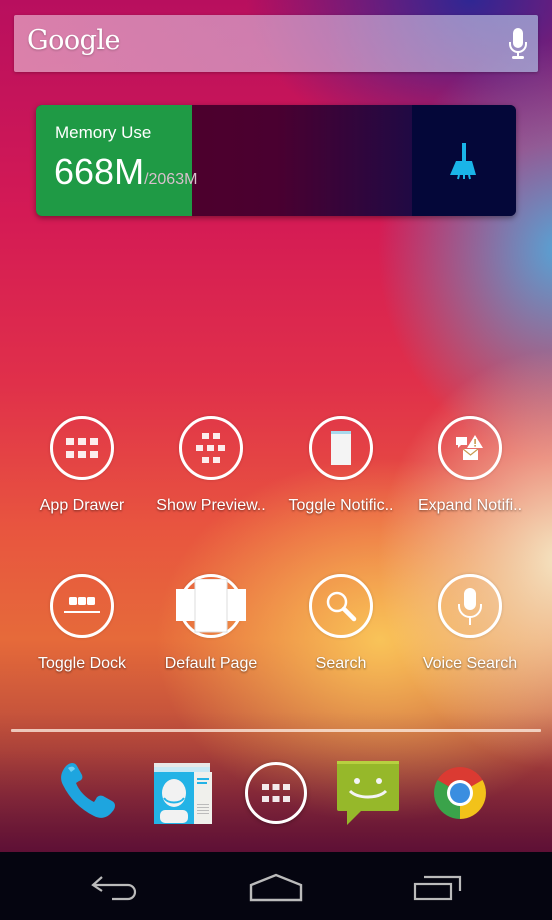 The image size is (552, 920). I want to click on mic-icon, so click(518, 44).